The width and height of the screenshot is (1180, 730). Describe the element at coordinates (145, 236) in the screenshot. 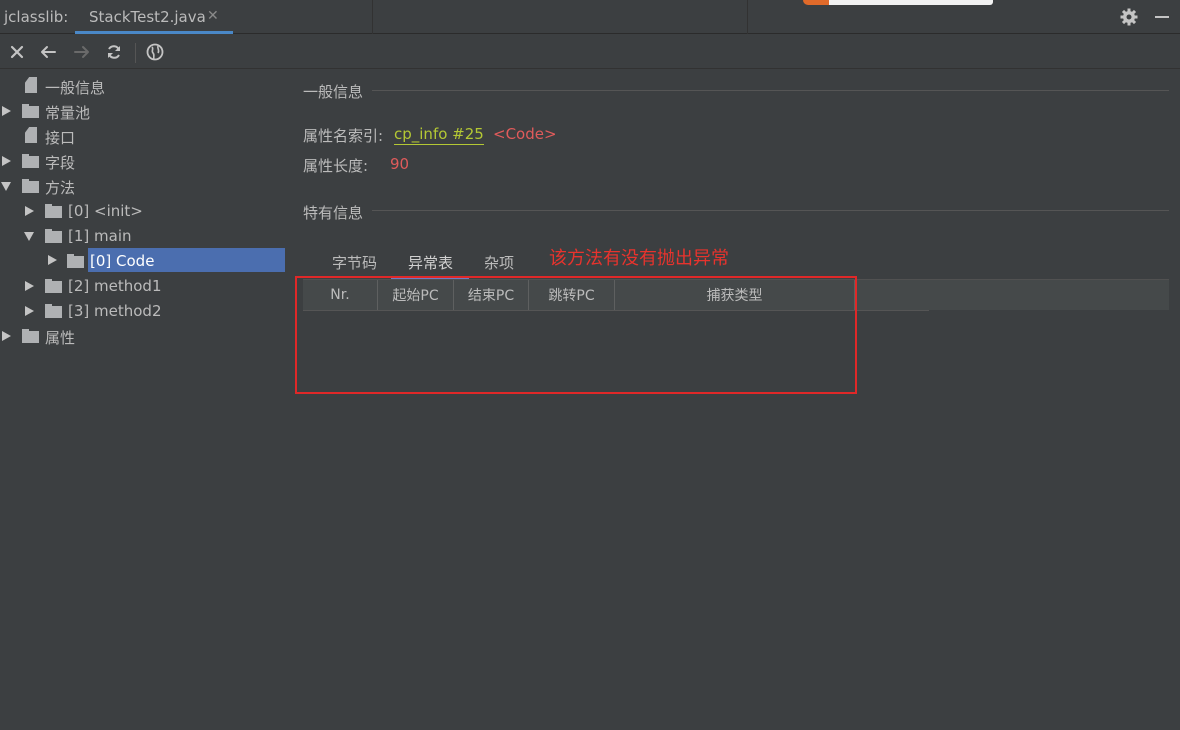

I see `tree-item-method-main: [1] main` at that location.